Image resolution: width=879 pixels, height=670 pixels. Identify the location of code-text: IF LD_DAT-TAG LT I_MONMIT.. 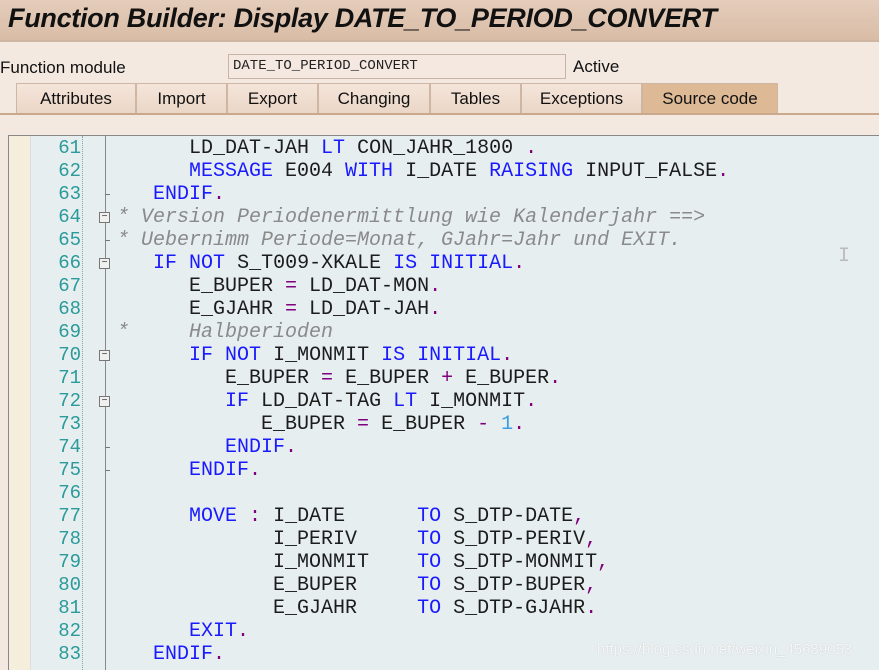
(327, 401).